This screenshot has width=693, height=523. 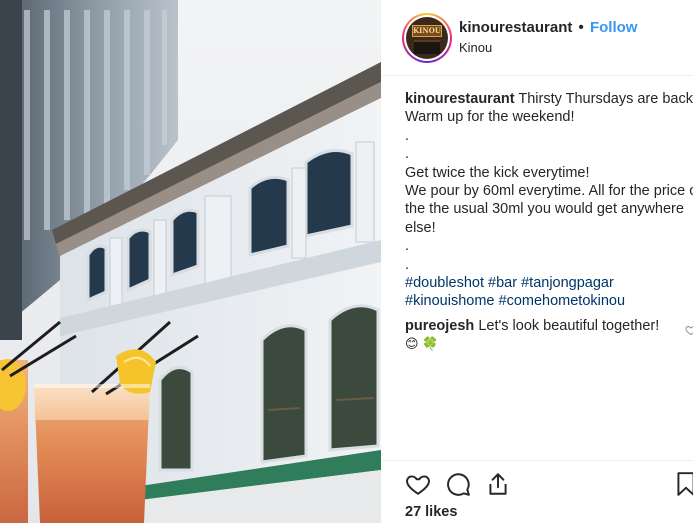 What do you see at coordinates (537, 38) in the screenshot?
I see `post-header: KINOU kinourestaurant • Follow Kinou` at bounding box center [537, 38].